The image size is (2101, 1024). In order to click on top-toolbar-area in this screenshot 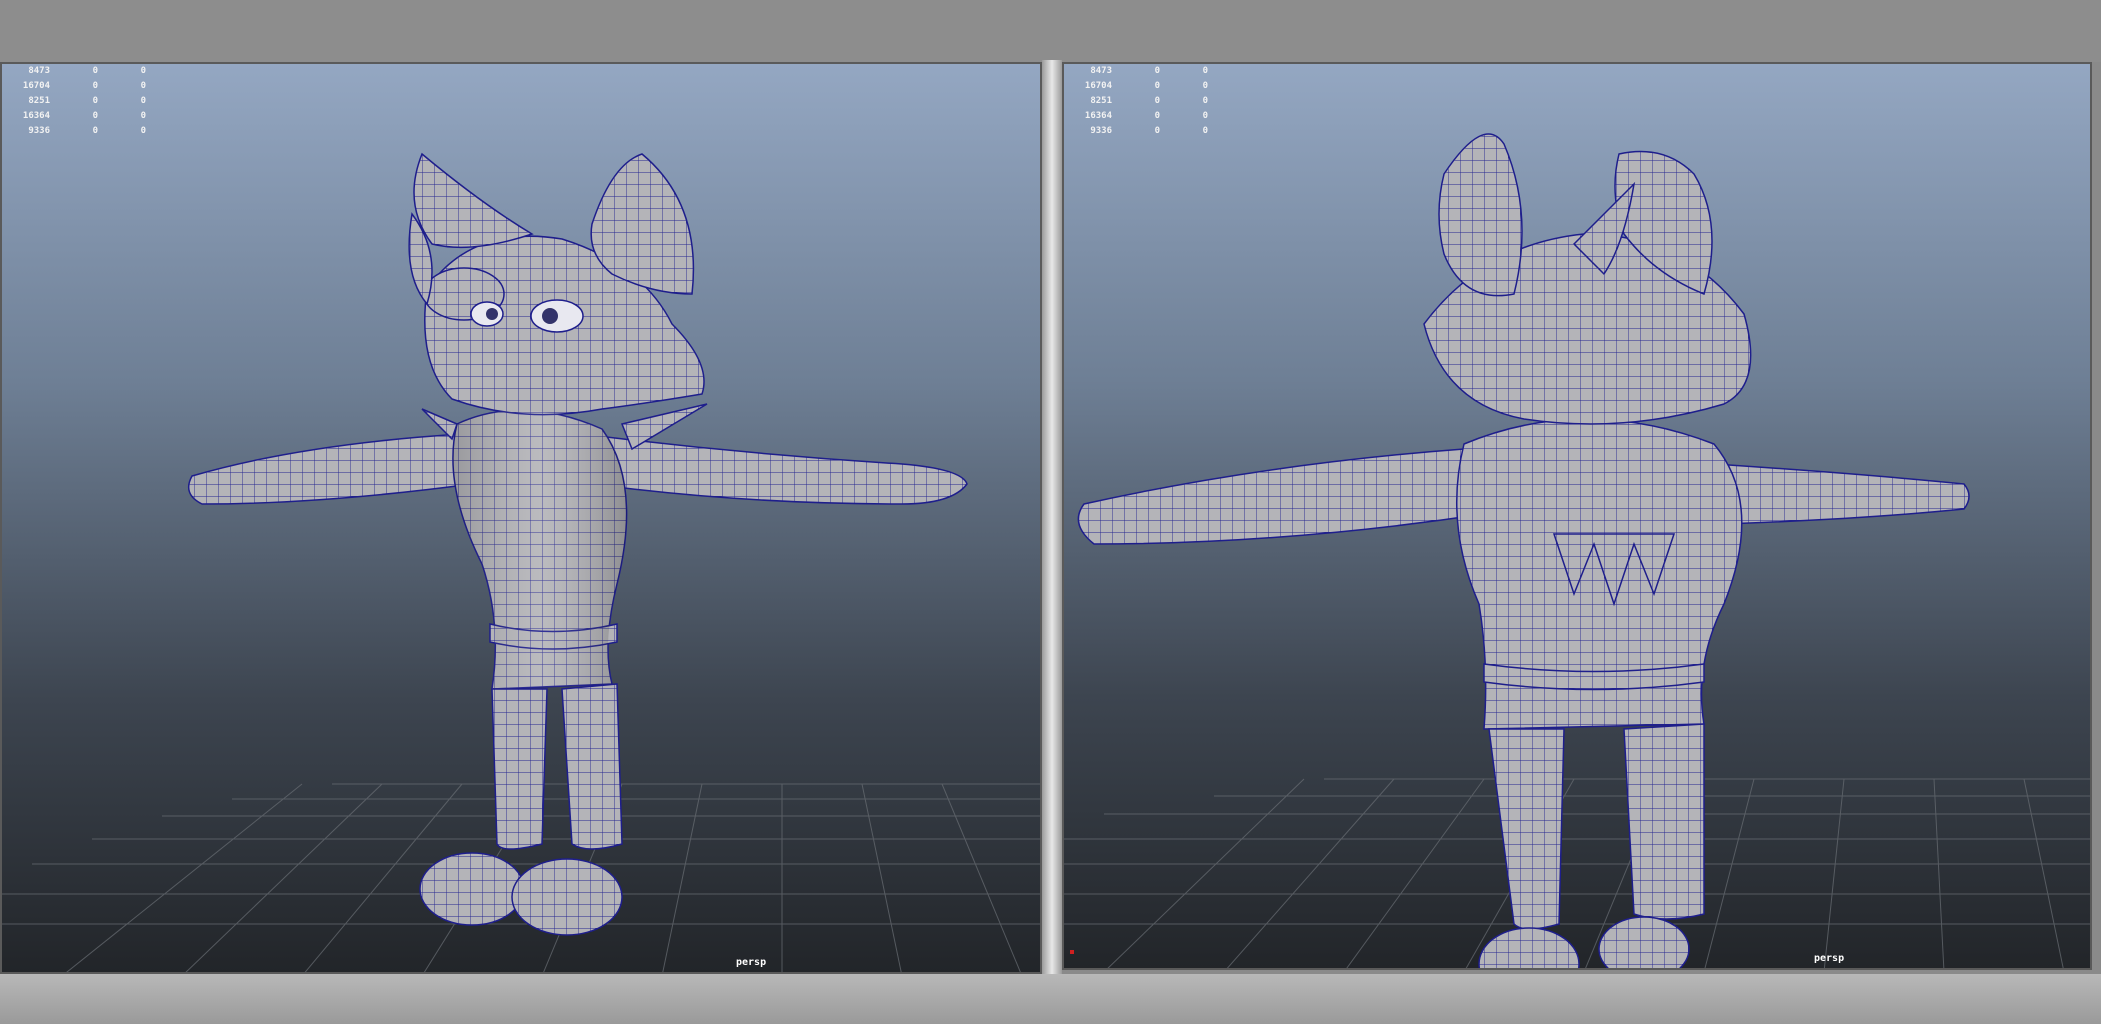, I will do `click(1050, 31)`.